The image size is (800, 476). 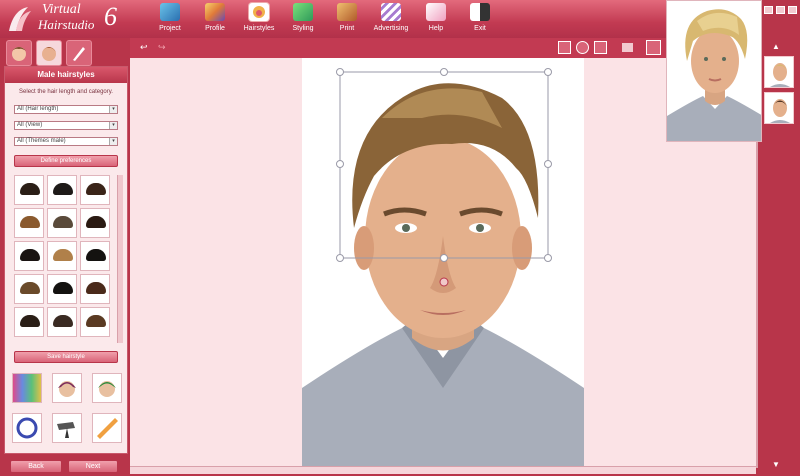 I want to click on redo-icon: ↪, so click(x=162, y=47).